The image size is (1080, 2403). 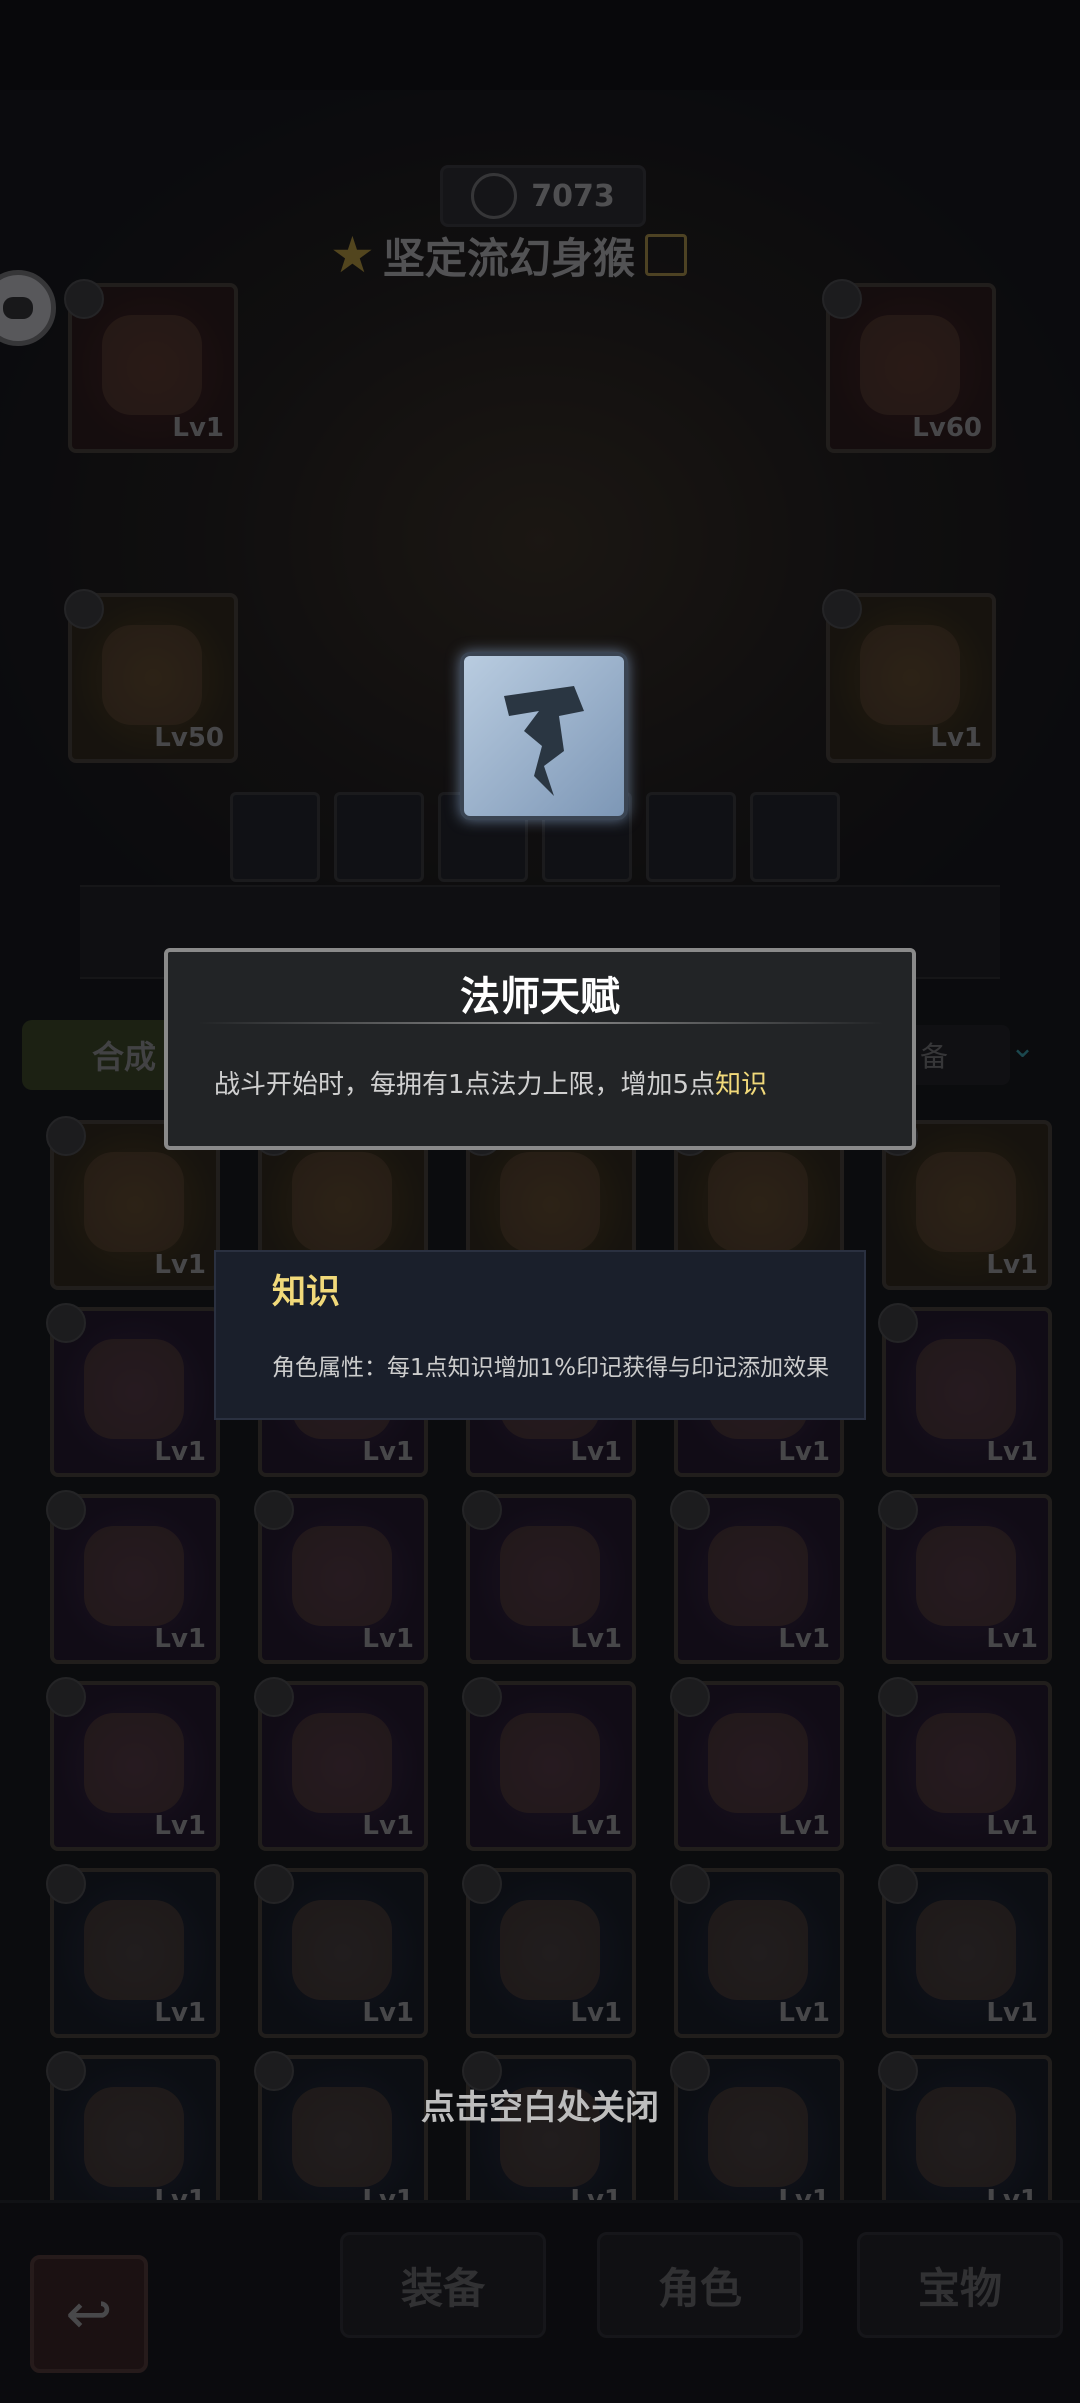 What do you see at coordinates (494, 196) in the screenshot?
I see `power-icon` at bounding box center [494, 196].